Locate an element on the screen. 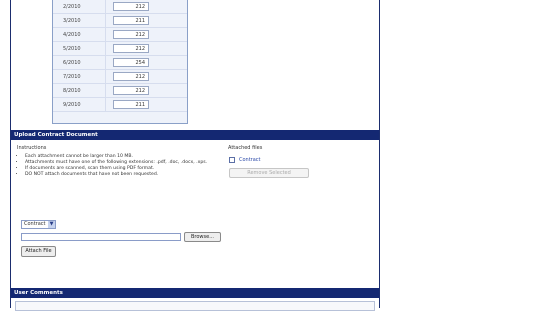 This screenshot has height=311, width=534. document-type-select: Contract ▼ is located at coordinates (38, 224).